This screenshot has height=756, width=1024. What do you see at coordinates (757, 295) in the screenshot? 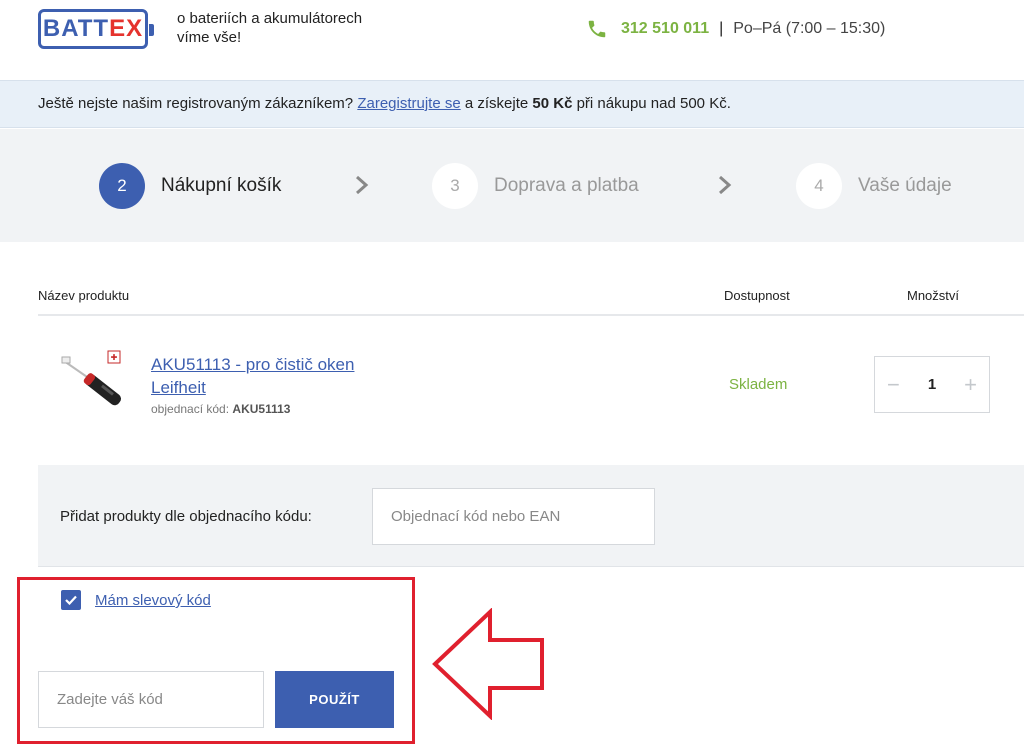
I see `column-header-availability: Dostupnost` at bounding box center [757, 295].